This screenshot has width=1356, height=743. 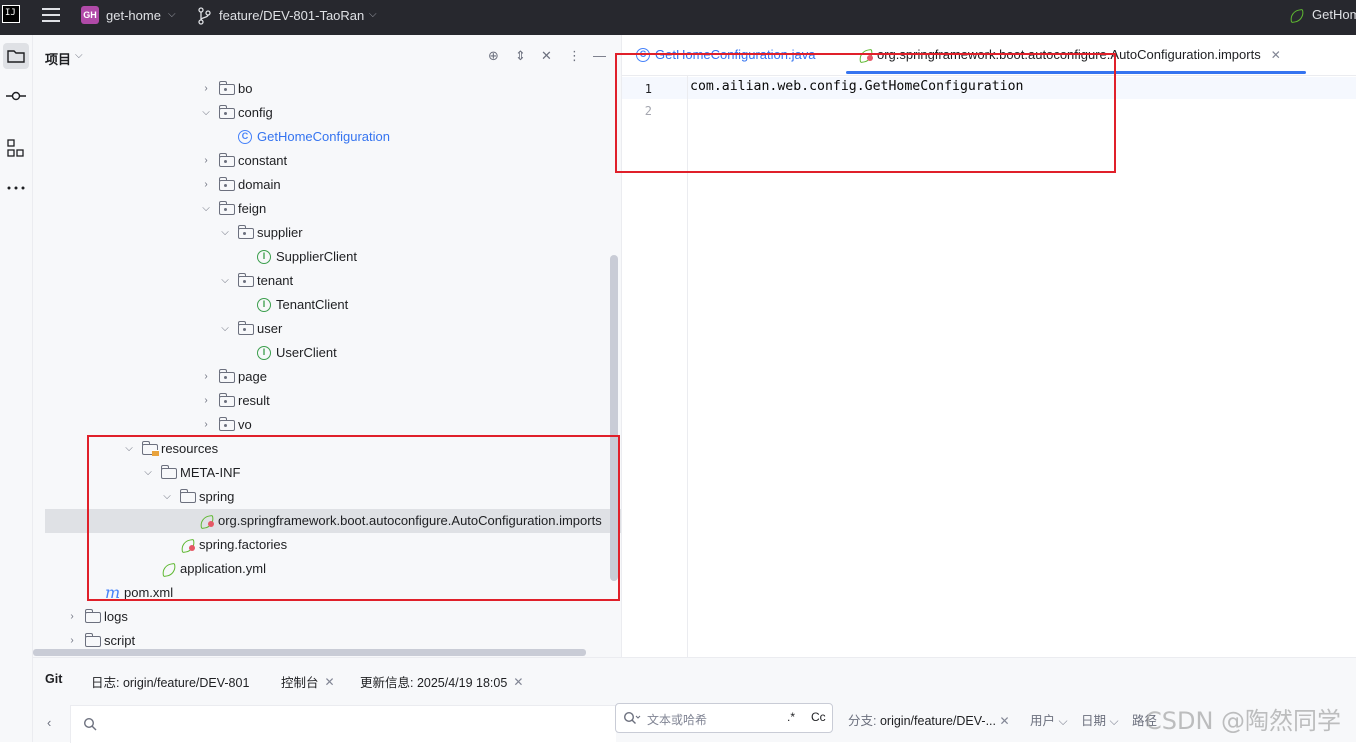 I want to click on tab-update-info: 更新信息: 2025/4/19 18:05 ✕, so click(x=441, y=681).